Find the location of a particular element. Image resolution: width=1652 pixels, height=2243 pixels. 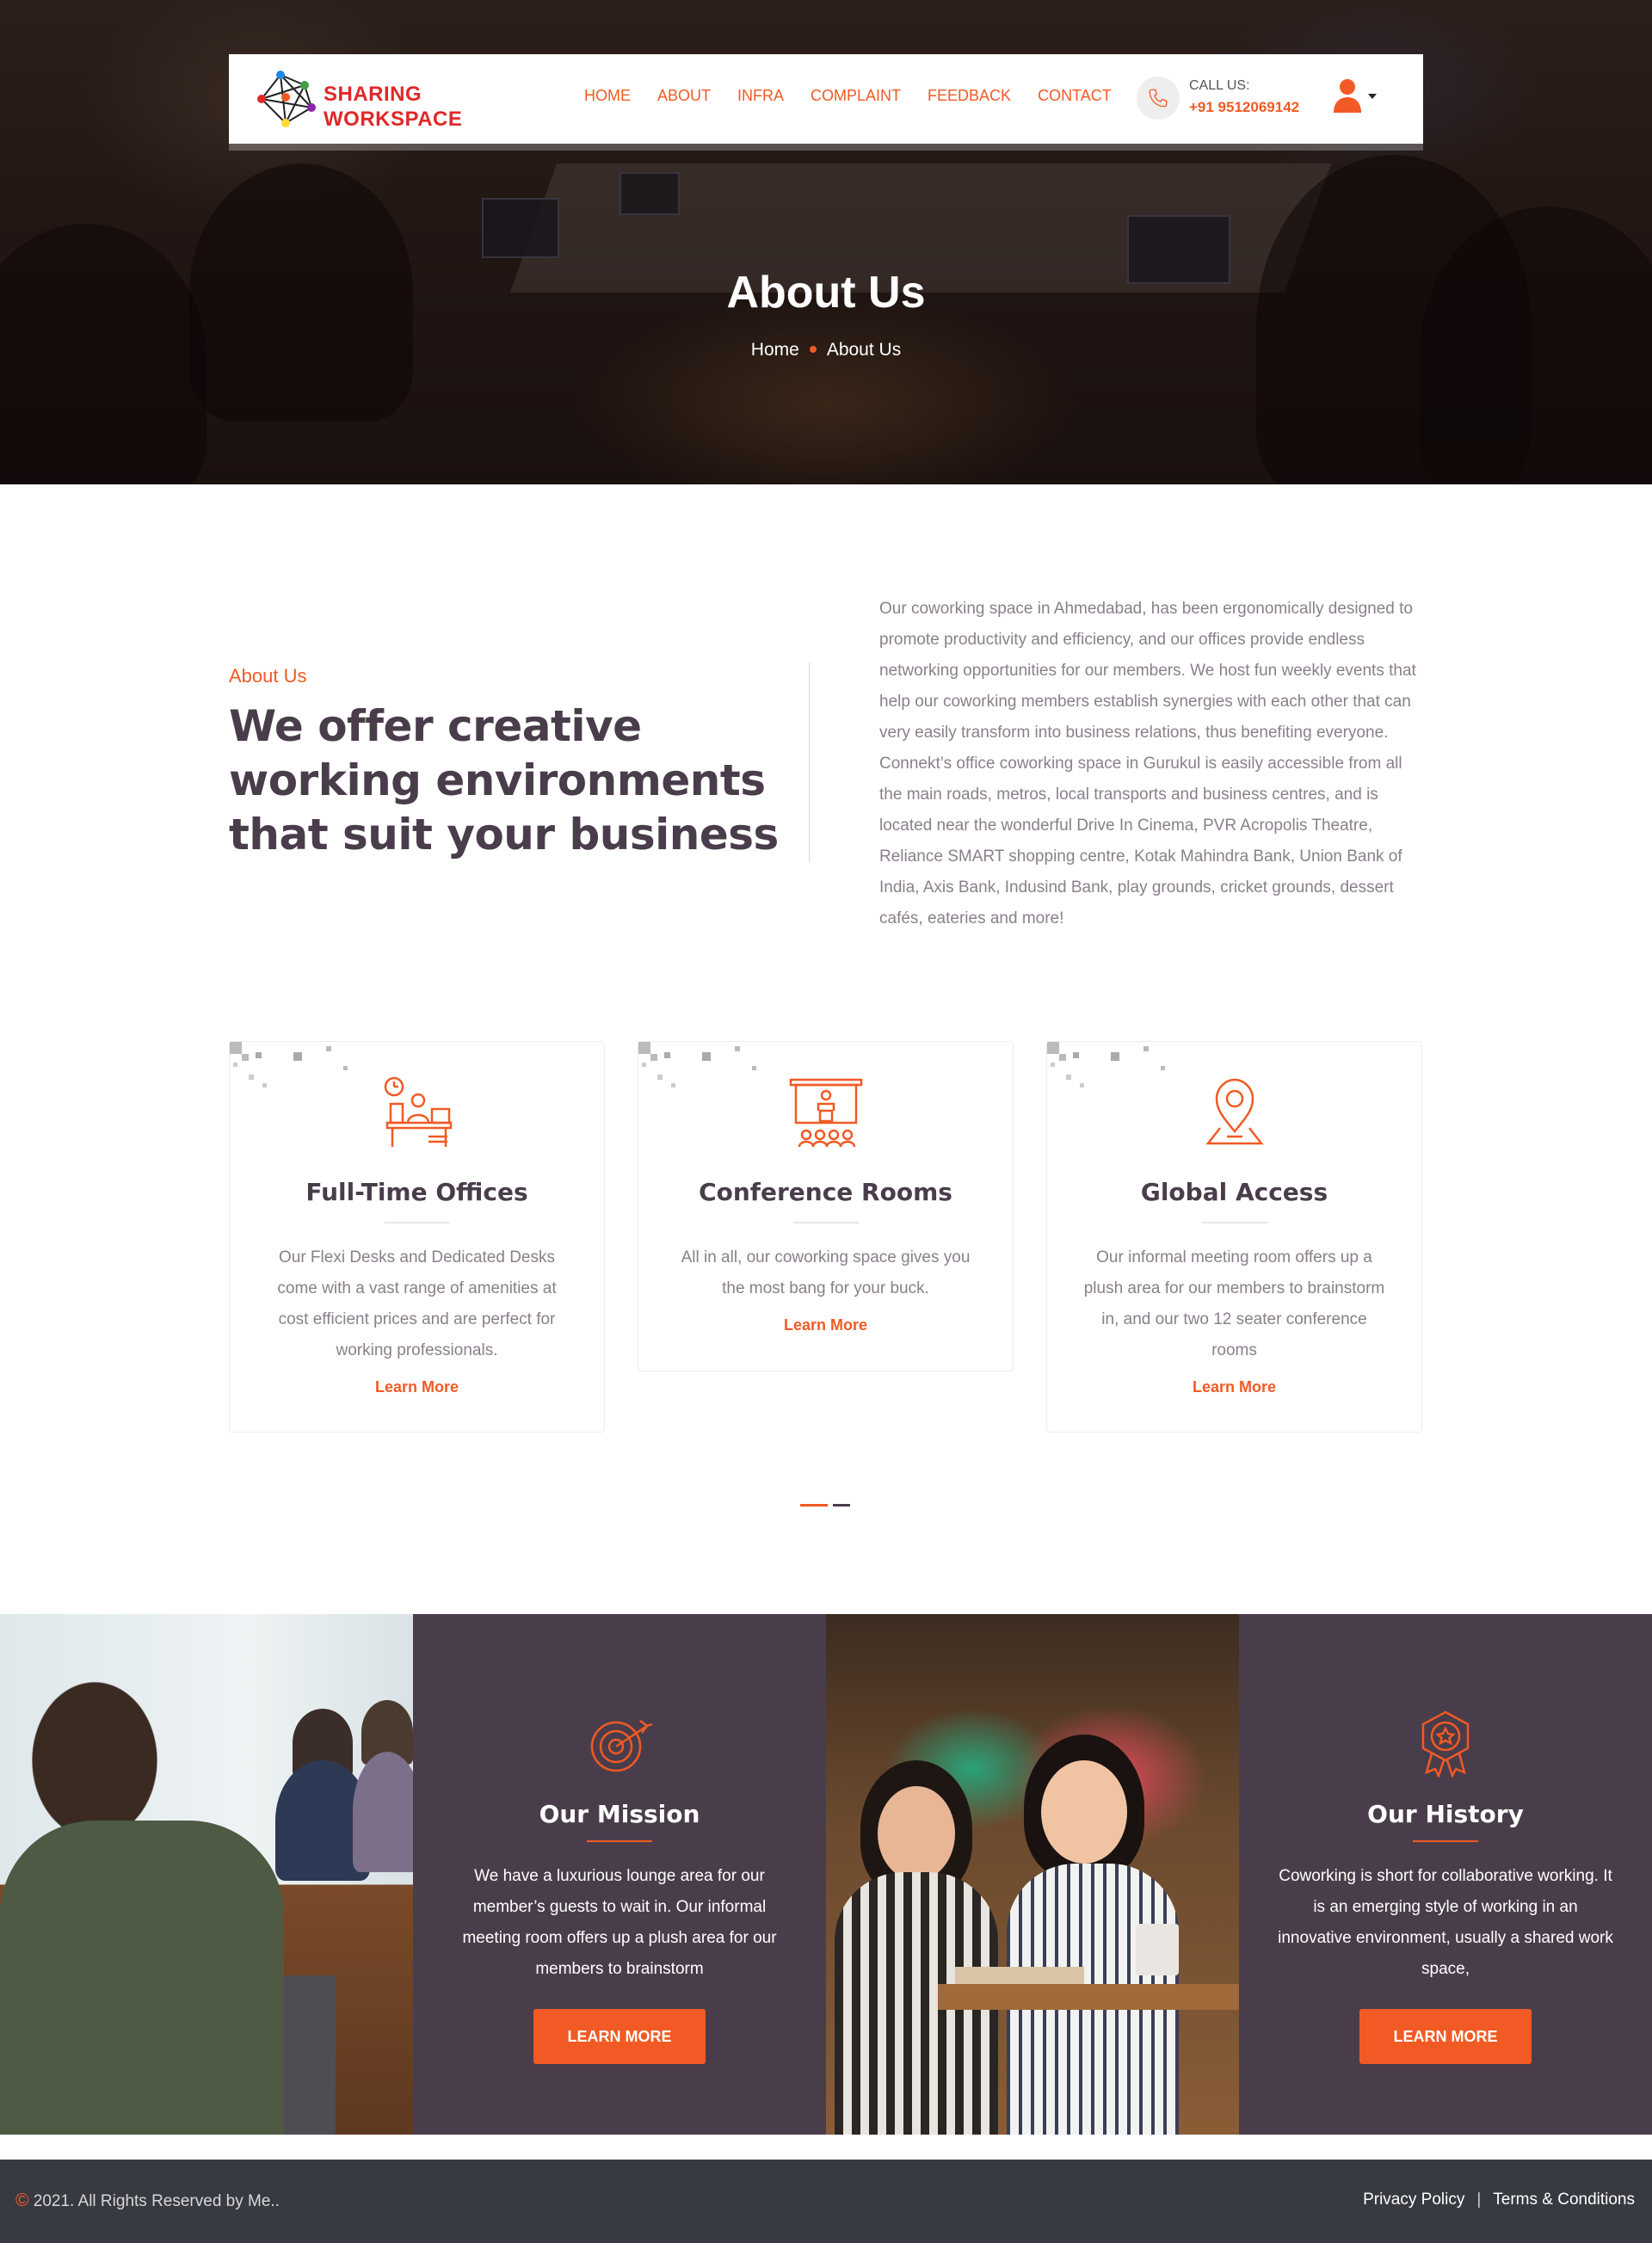

copyright-text: © 2021. All Rights Reserved by Me.. is located at coordinates (147, 2201).